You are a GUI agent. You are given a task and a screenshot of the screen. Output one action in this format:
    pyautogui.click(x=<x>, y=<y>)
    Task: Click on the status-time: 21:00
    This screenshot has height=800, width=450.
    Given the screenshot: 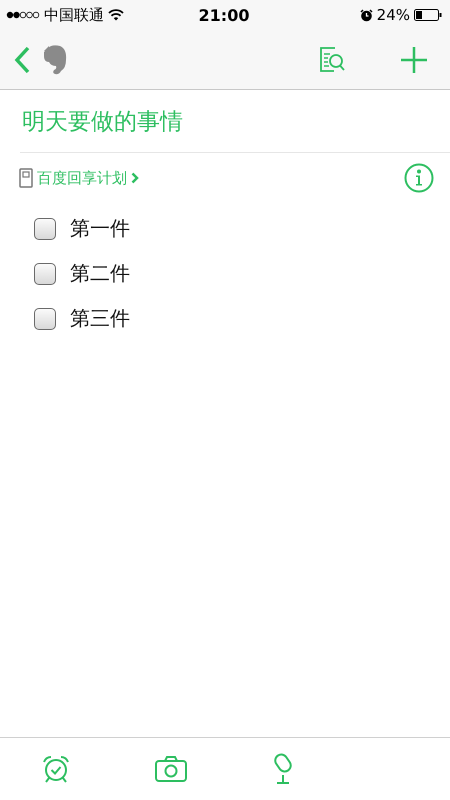 What is the action you would take?
    pyautogui.click(x=224, y=15)
    